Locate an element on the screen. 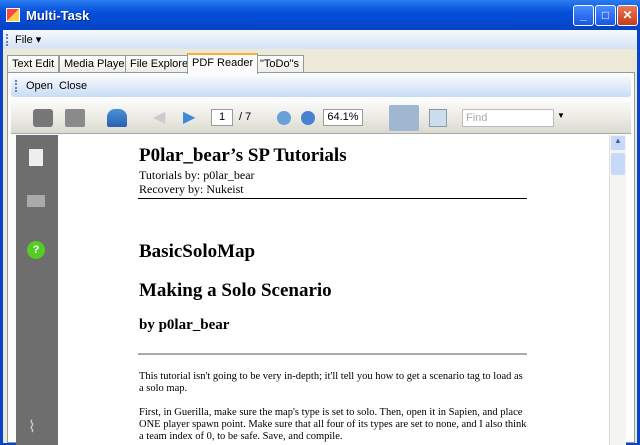 The height and width of the screenshot is (445, 640). doc-title: P0lar_bear’s SP Tutorials is located at coordinates (243, 155).